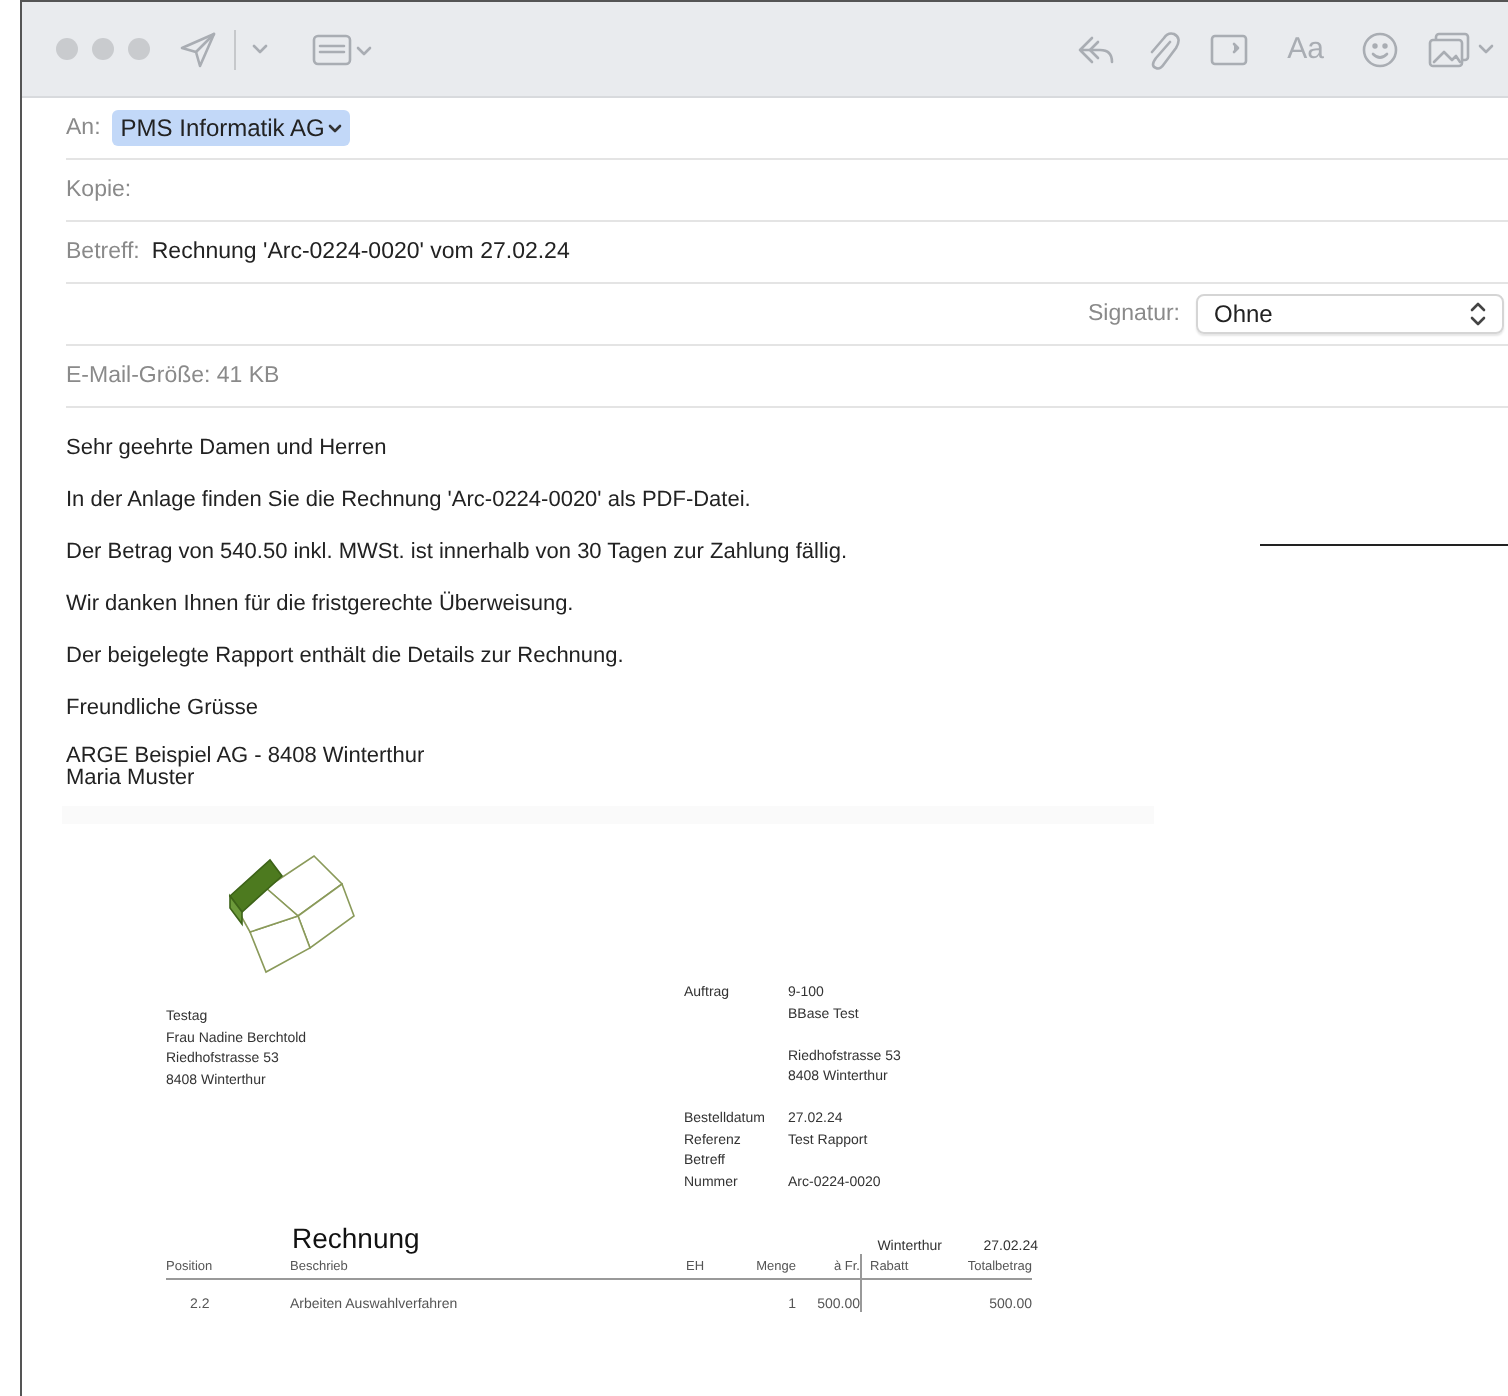  What do you see at coordinates (83, 128) in the screenshot?
I see `field-label: An:` at bounding box center [83, 128].